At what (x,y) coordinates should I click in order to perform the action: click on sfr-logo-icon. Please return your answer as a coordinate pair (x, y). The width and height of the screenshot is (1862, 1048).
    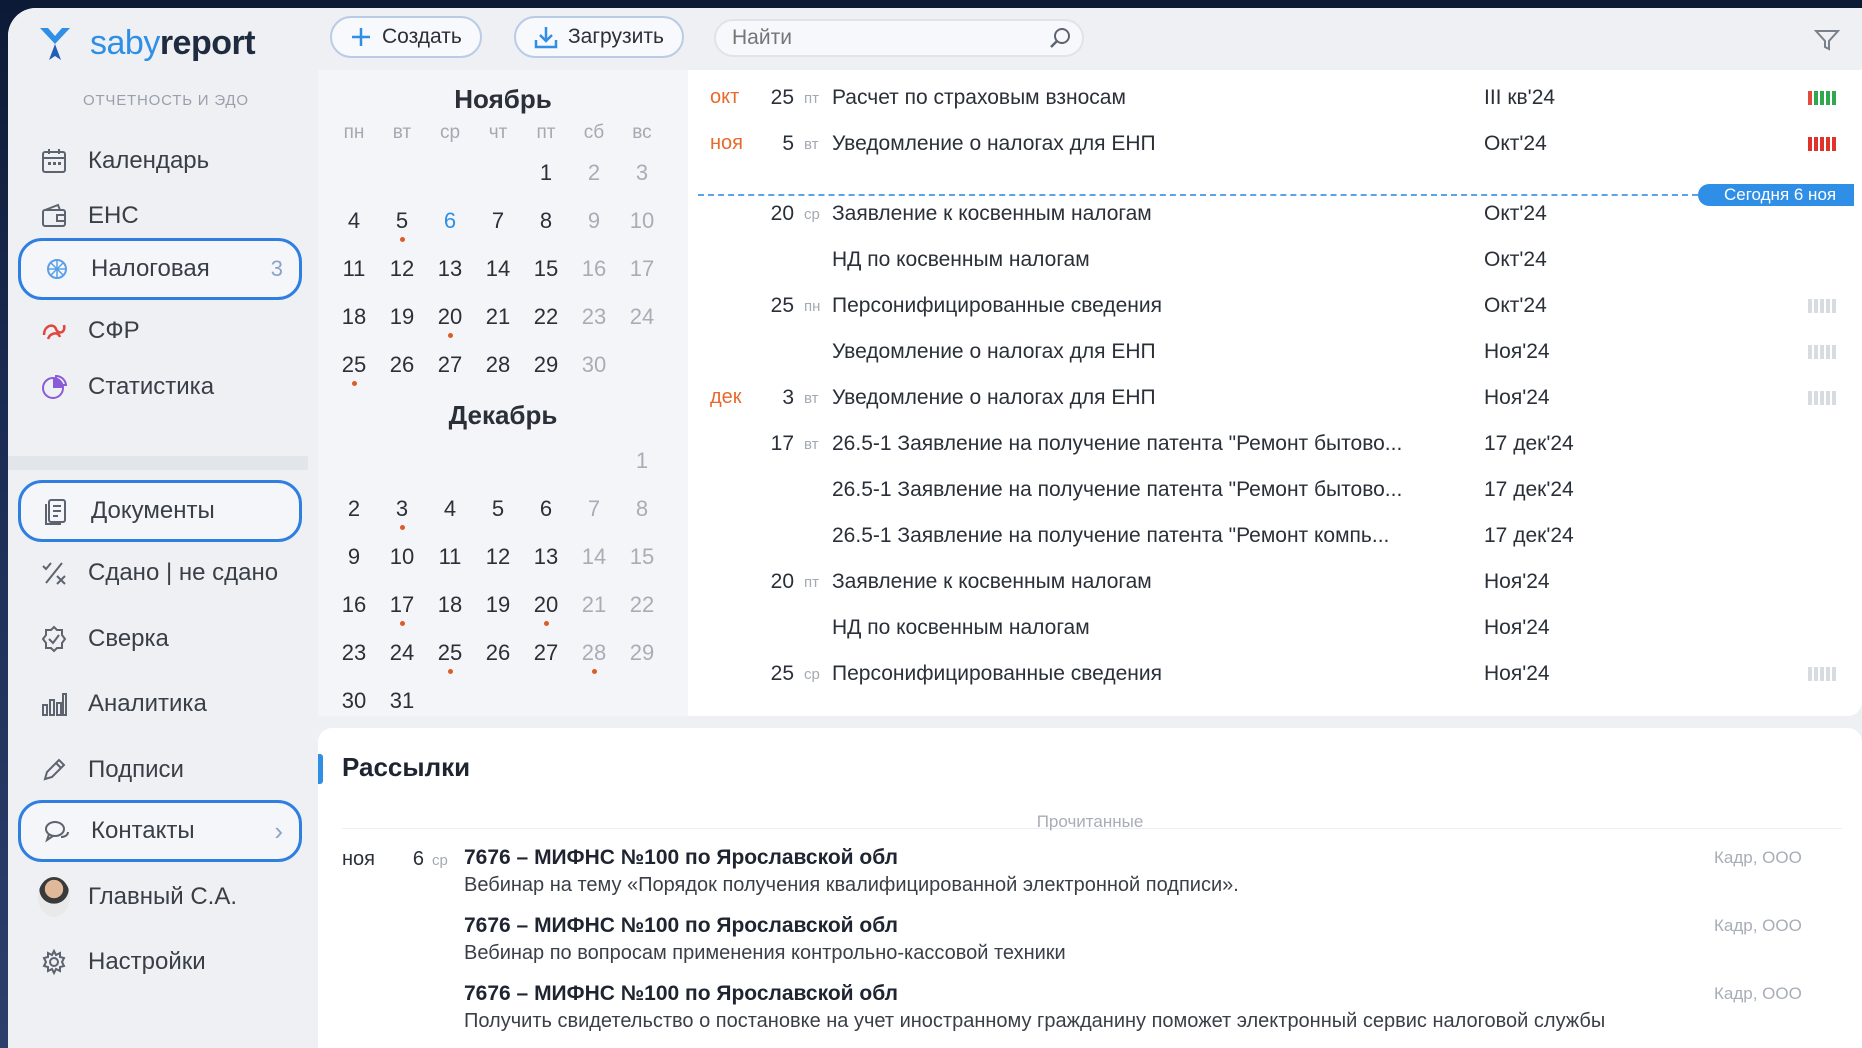
    Looking at the image, I should click on (54, 331).